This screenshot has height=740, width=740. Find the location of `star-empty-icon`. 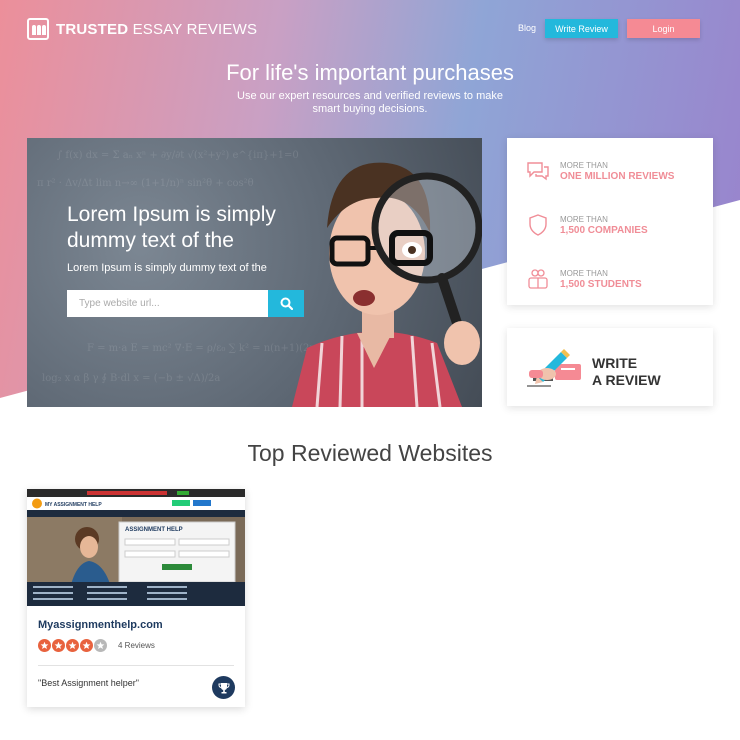

star-empty-icon is located at coordinates (100, 645).